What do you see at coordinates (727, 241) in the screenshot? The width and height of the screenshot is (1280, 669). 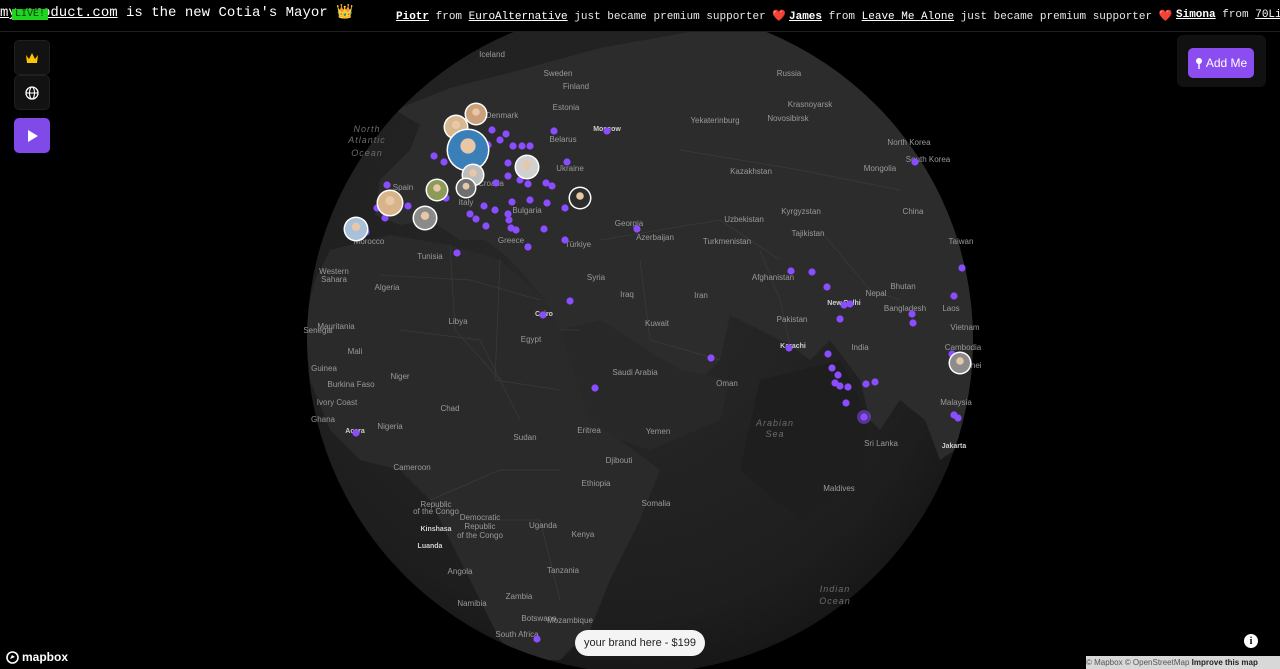 I see `map-label: Turkmenistan` at bounding box center [727, 241].